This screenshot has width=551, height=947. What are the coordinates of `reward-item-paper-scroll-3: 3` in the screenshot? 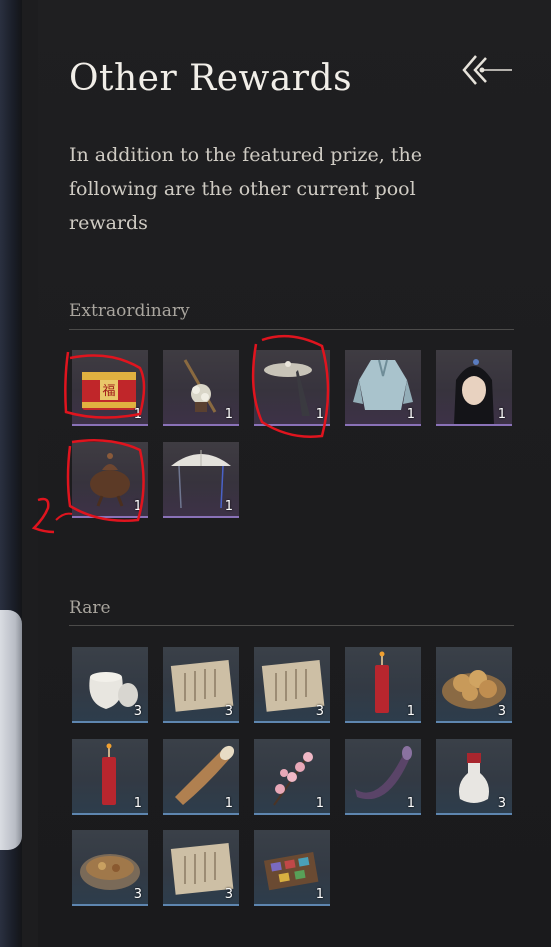 It's located at (201, 868).